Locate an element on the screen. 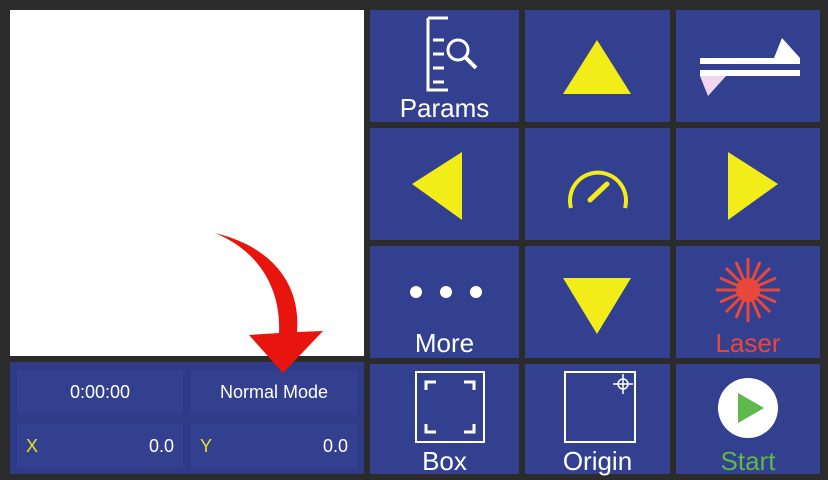  start-label: Start is located at coordinates (748, 461).